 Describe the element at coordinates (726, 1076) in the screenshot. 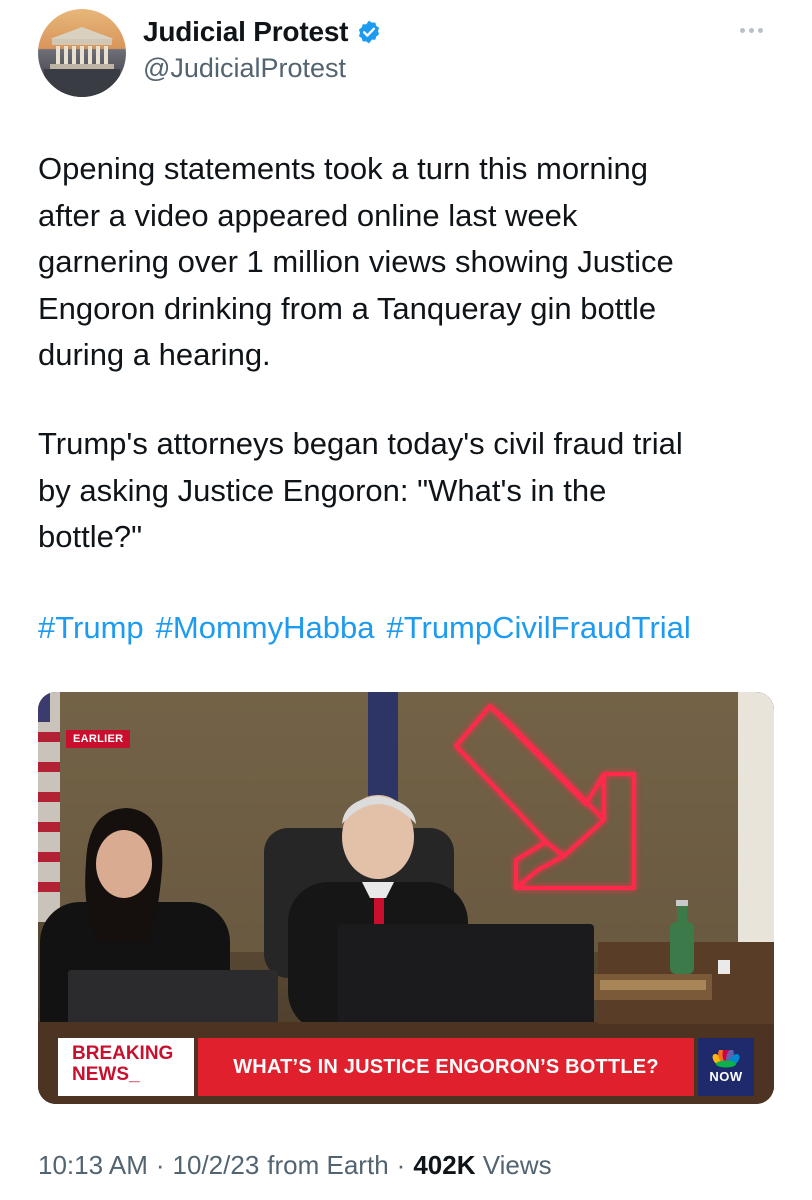

I see `network-badge-text: NOW` at that location.